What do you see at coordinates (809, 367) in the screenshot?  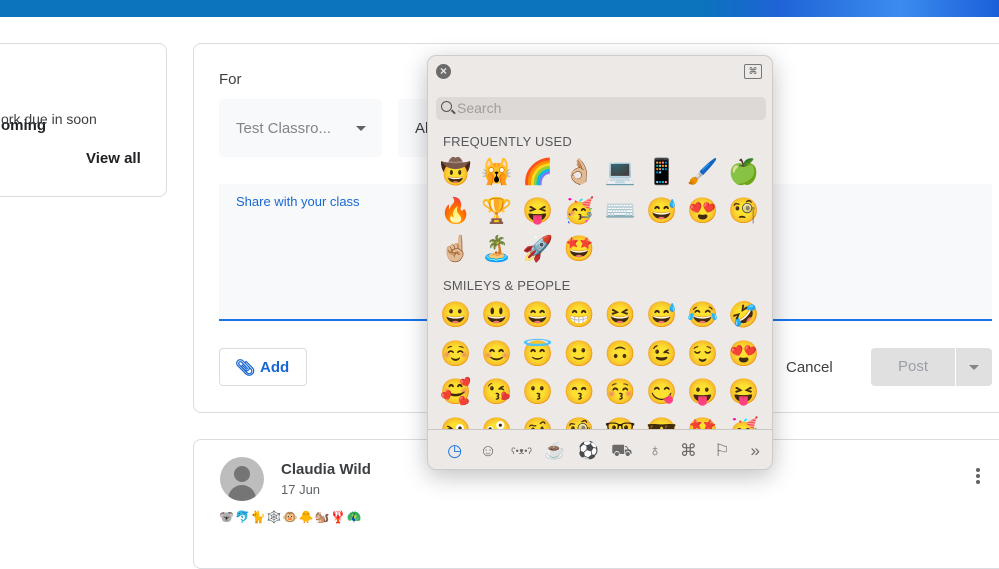 I see `cancel-button: Cancel` at bounding box center [809, 367].